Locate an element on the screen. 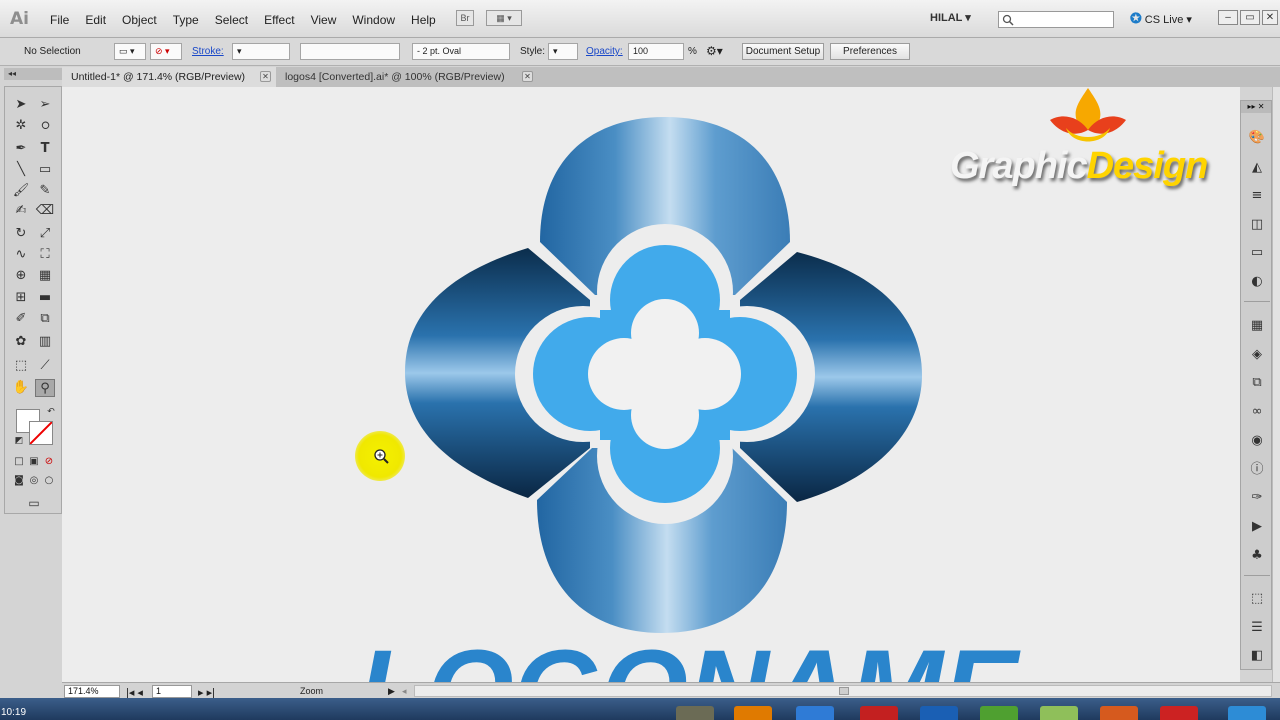 This screenshot has width=1280, height=720. pathfinder-panel-icon: ◧ is located at coordinates (1257, 656).